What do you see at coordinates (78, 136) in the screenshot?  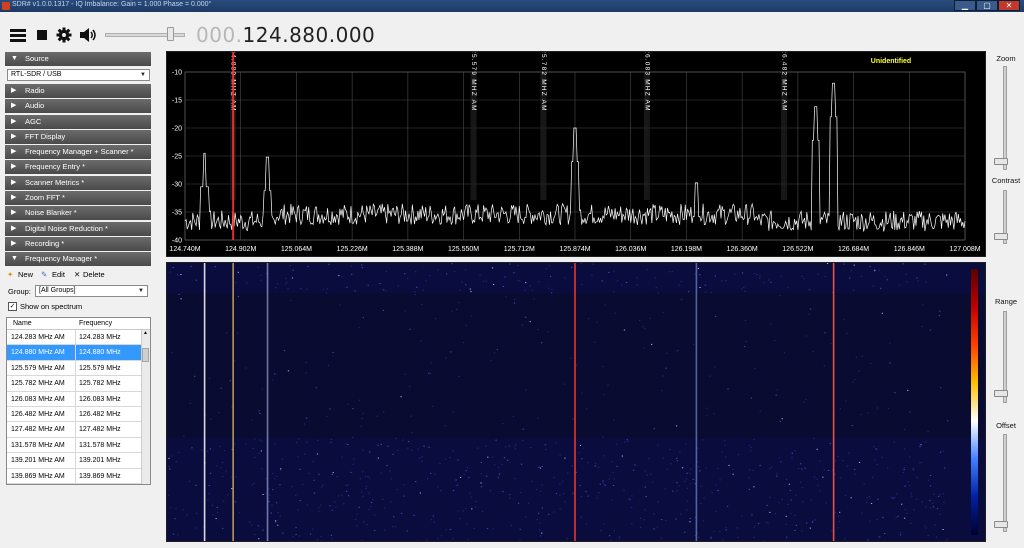 I see `section-fft-display: ▶ FFT Display` at bounding box center [78, 136].